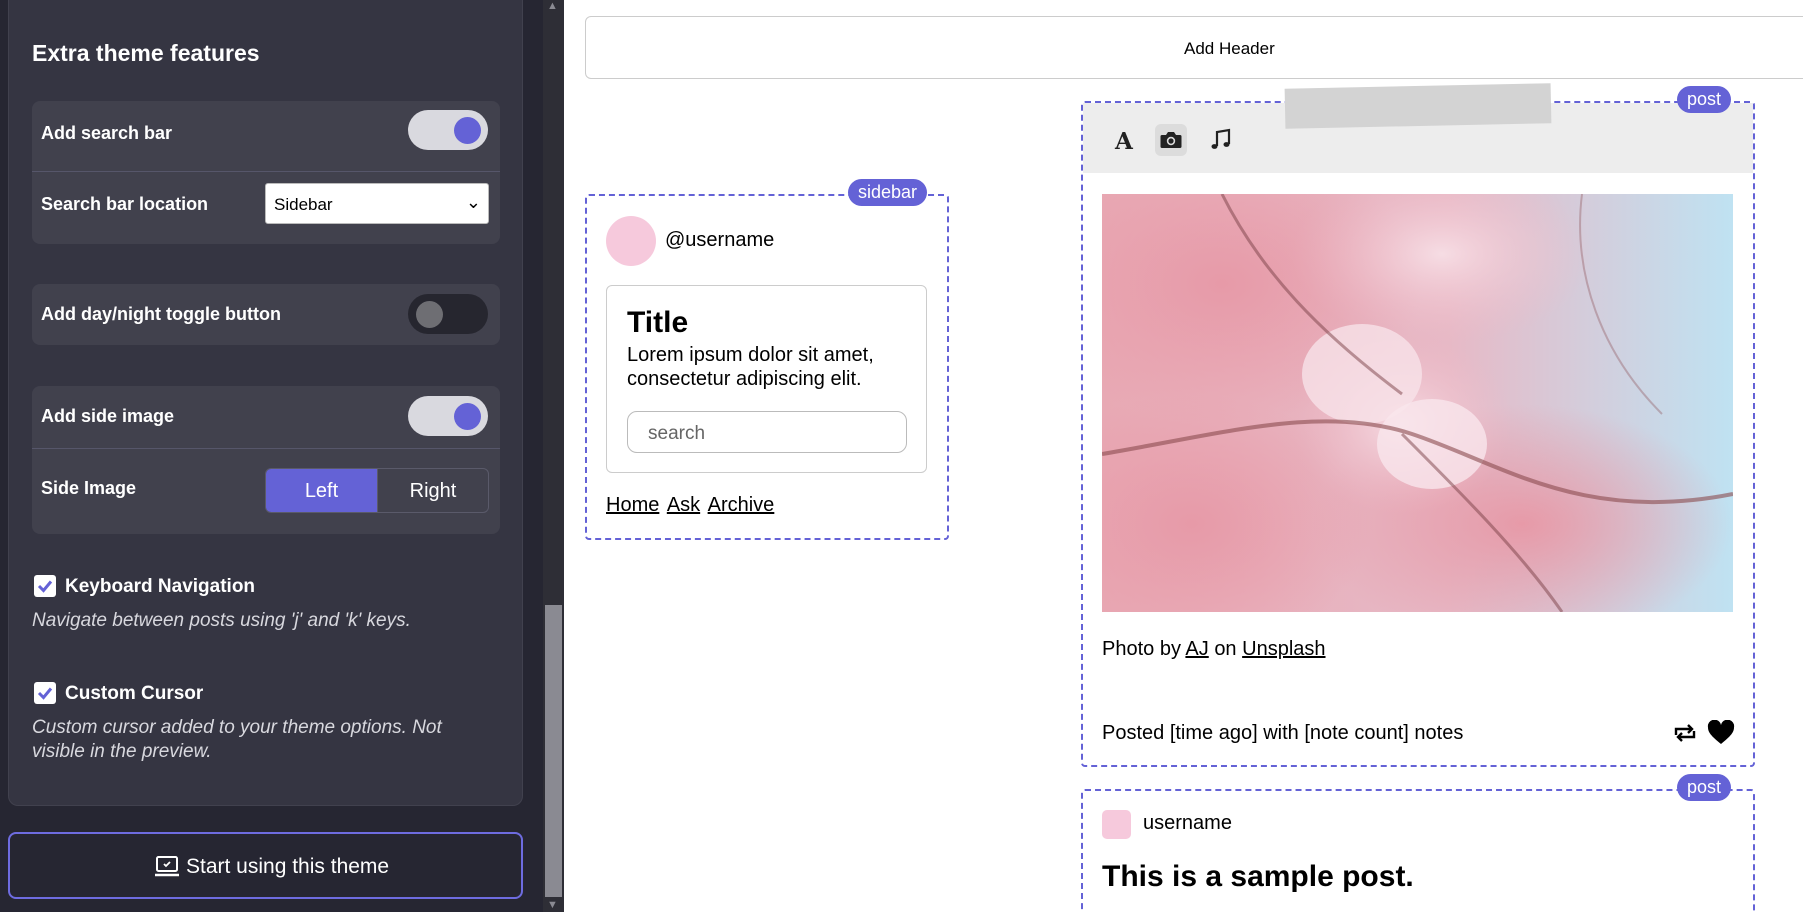  I want to click on side-image-left-option: Left, so click(321, 490).